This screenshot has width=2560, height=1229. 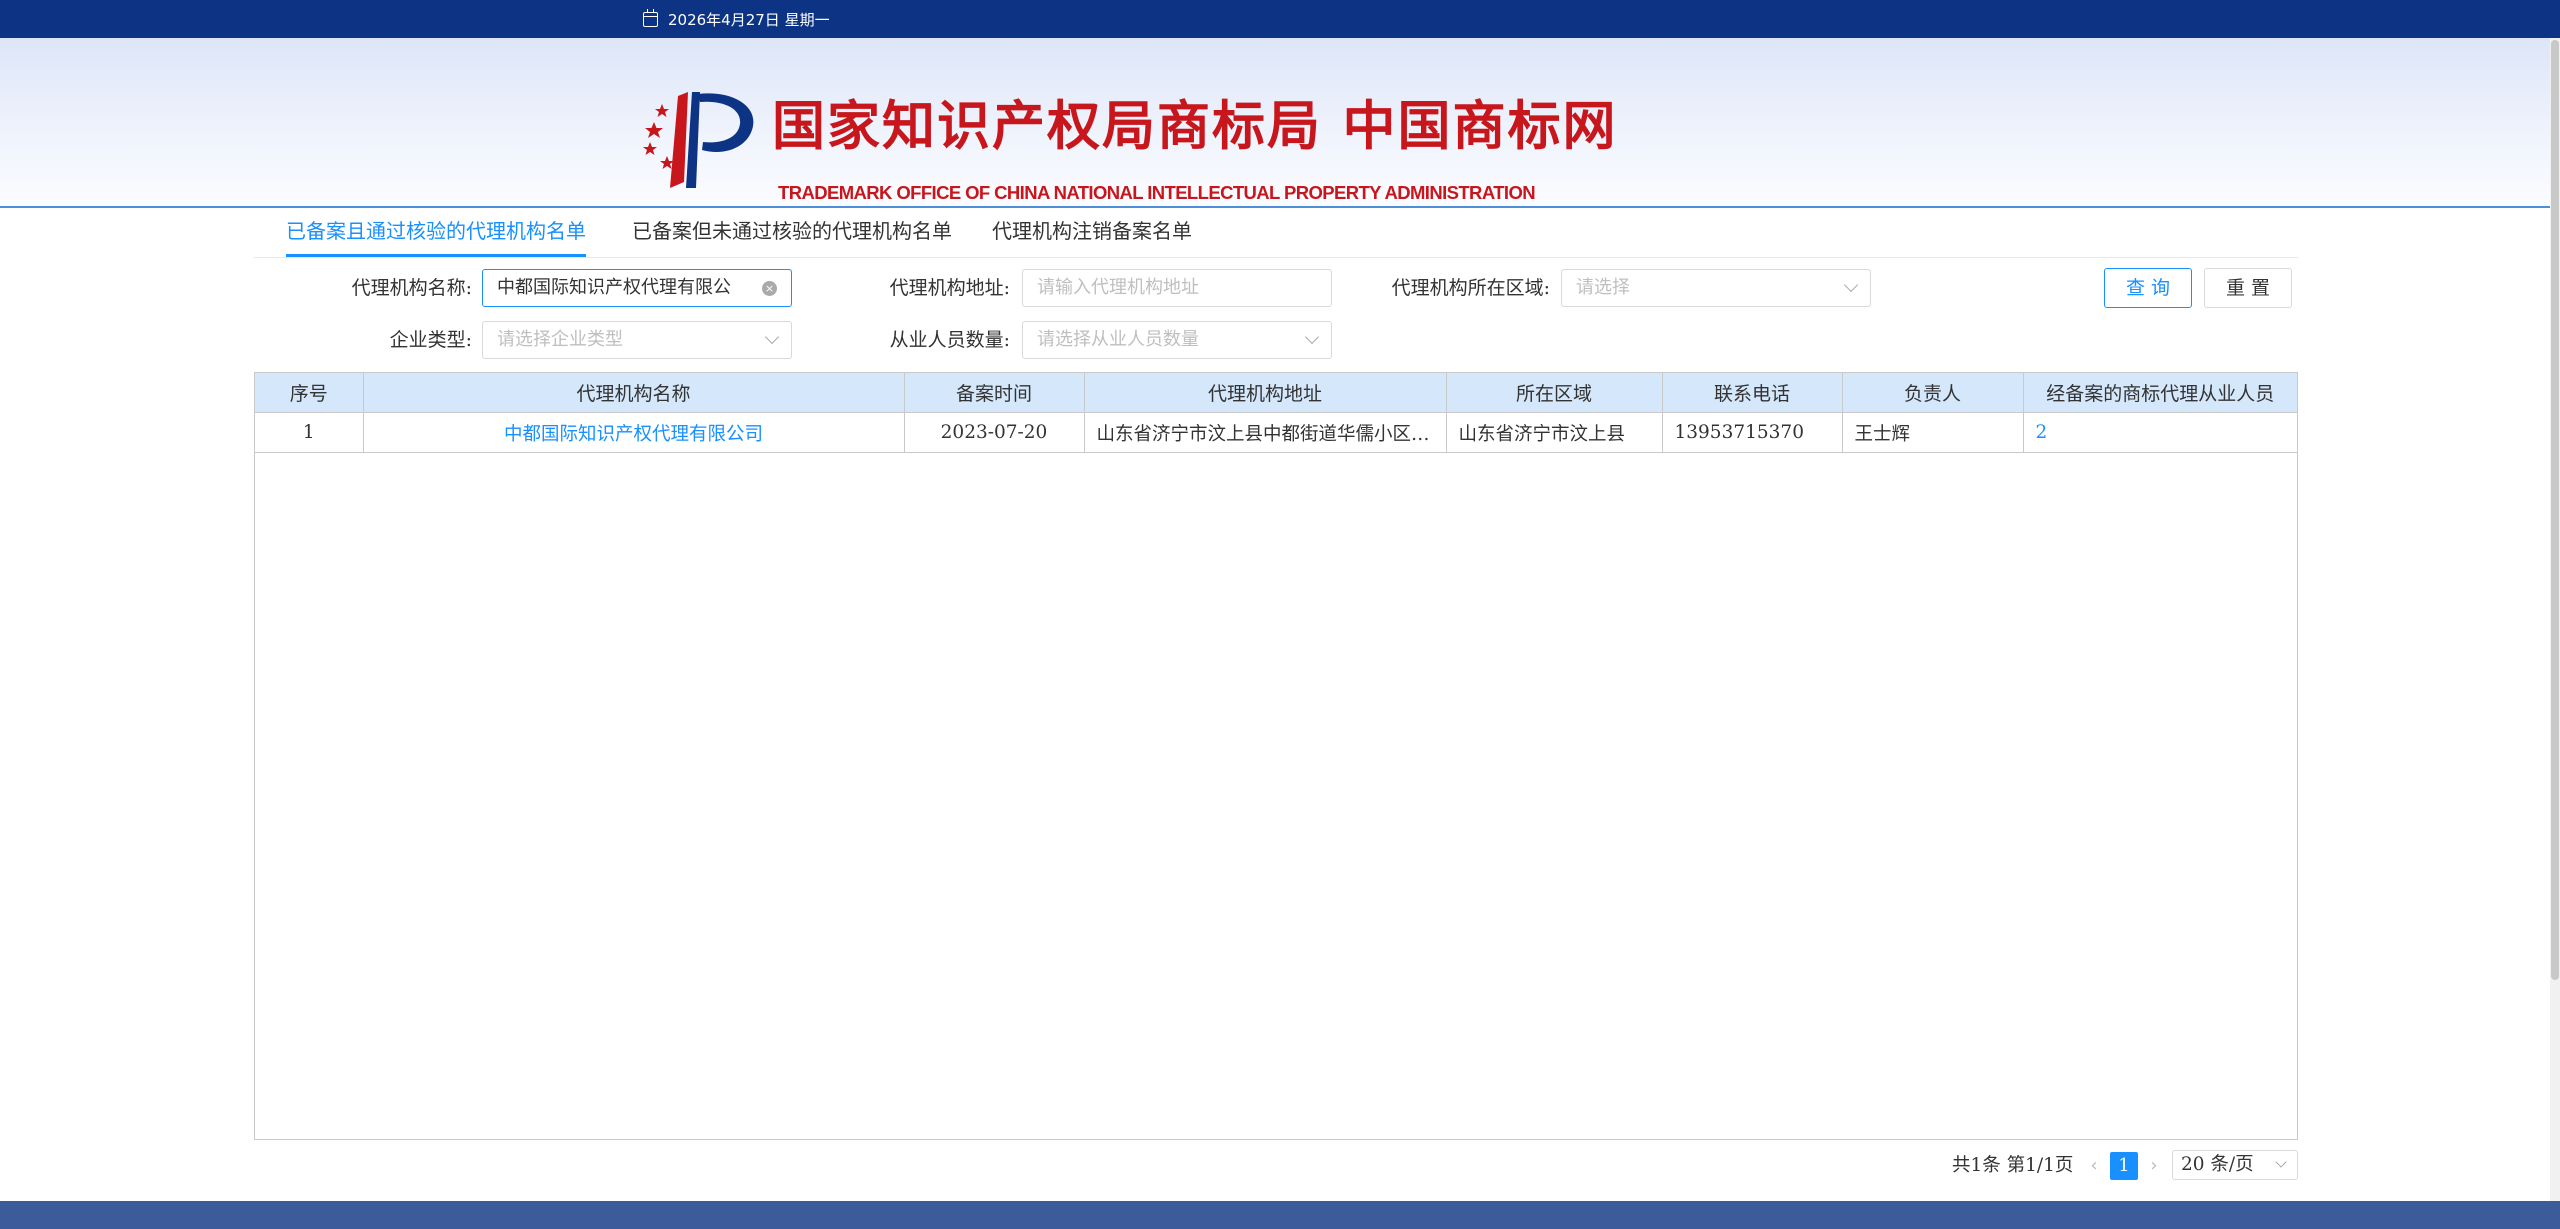 What do you see at coordinates (1554, 393) in the screenshot?
I see `col-header-region: 所在区域` at bounding box center [1554, 393].